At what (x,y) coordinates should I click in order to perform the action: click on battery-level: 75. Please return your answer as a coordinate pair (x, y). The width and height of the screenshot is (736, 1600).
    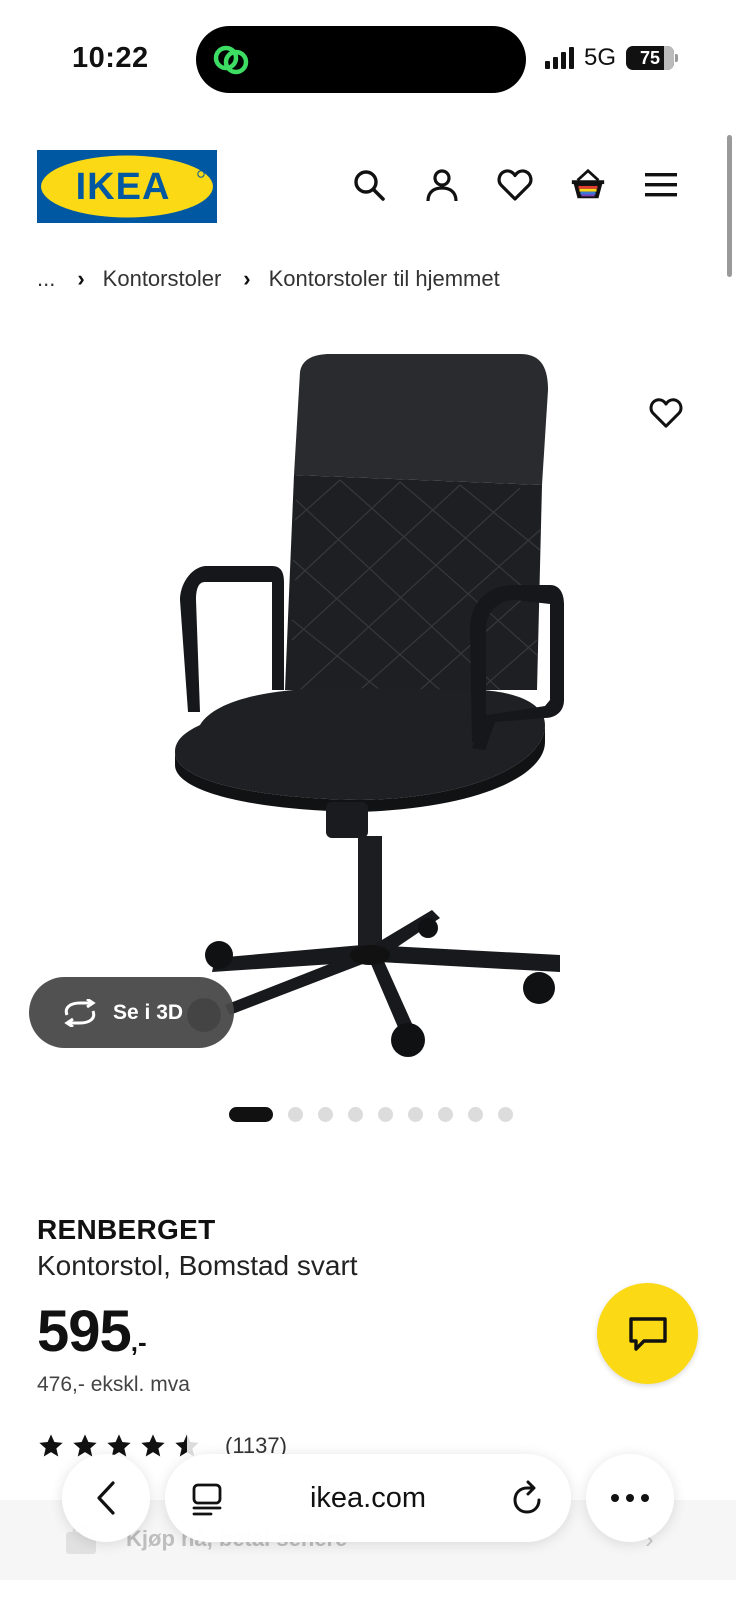
    Looking at the image, I should click on (650, 57).